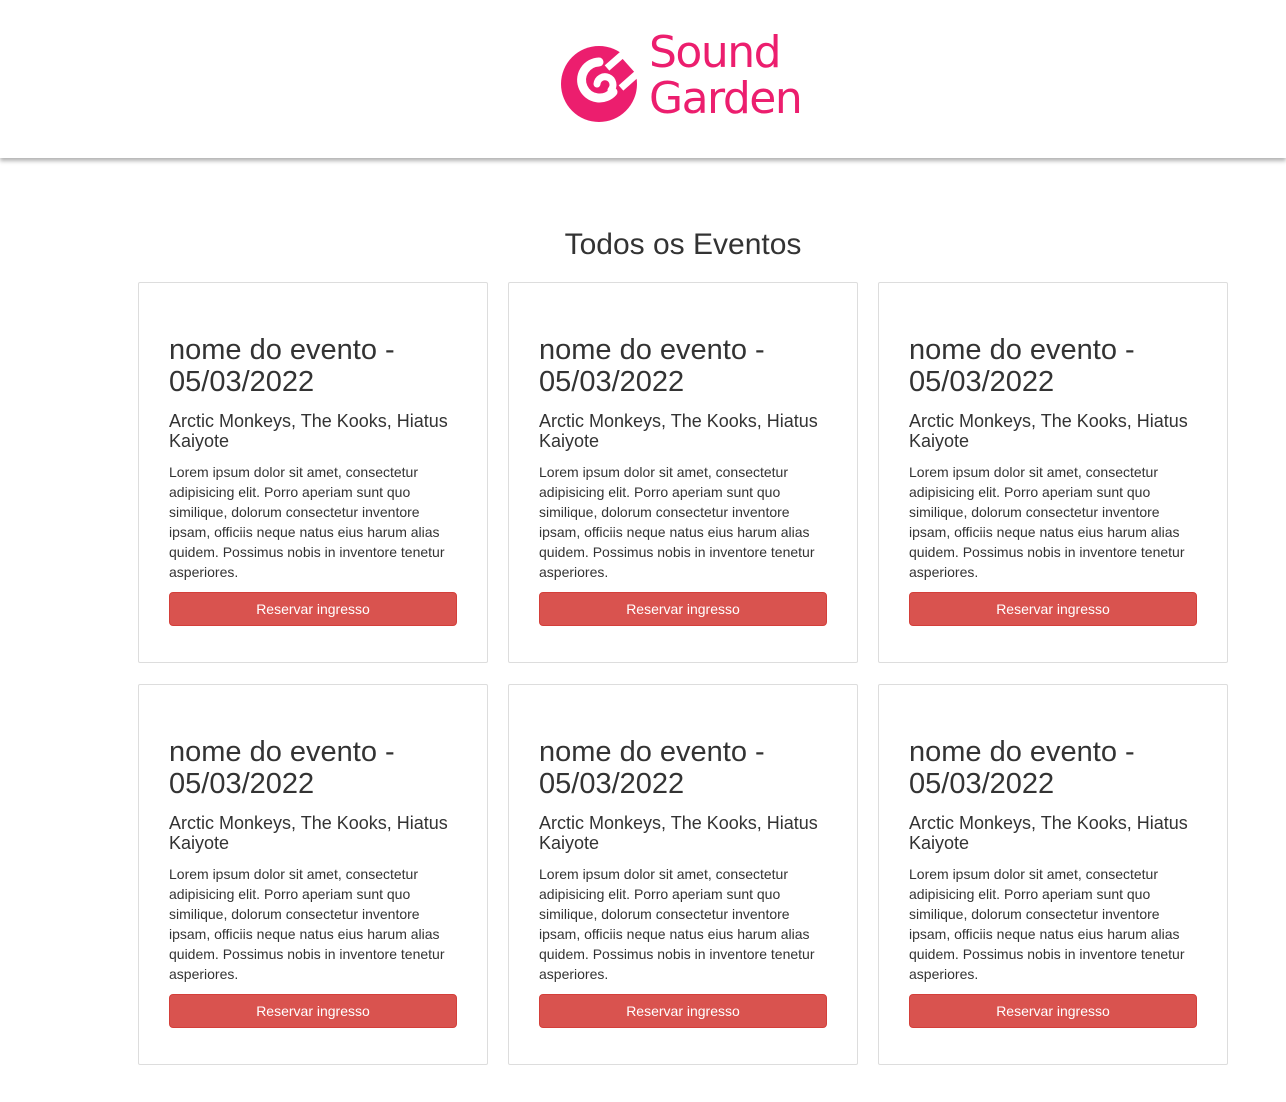  I want to click on brand-name-line1: Sound, so click(715, 52).